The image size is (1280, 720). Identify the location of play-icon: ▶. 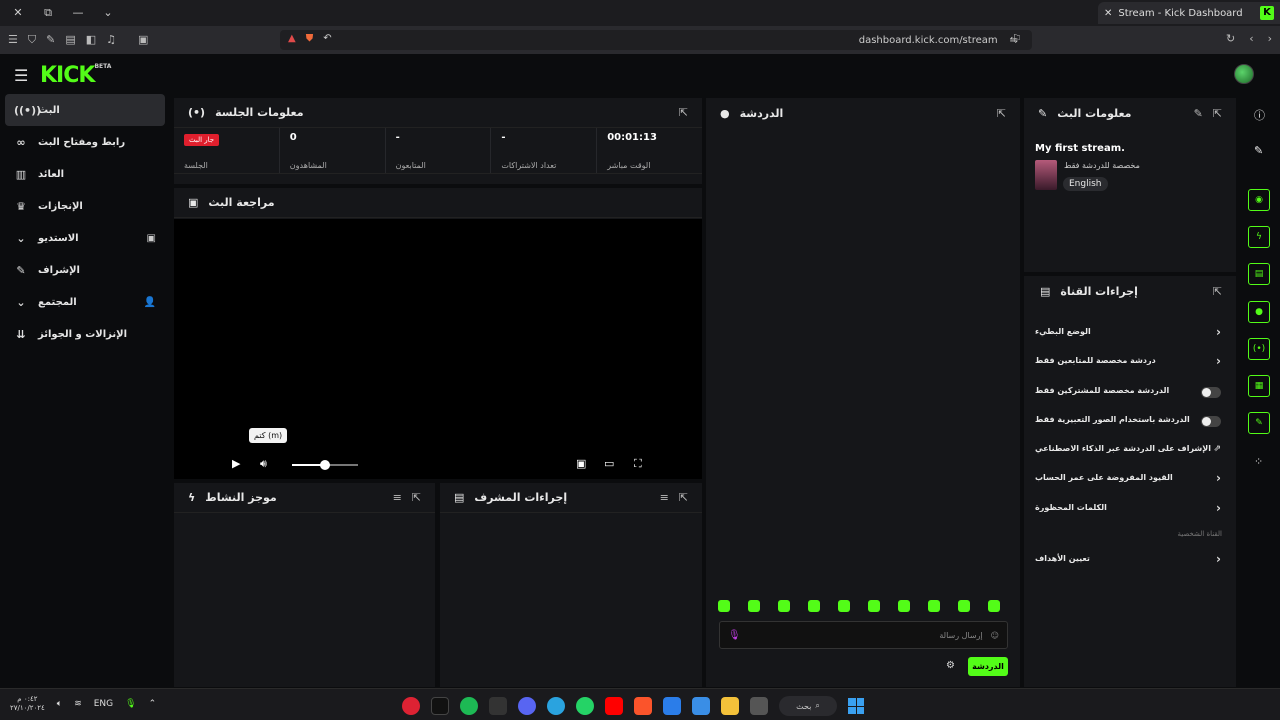
(236, 463).